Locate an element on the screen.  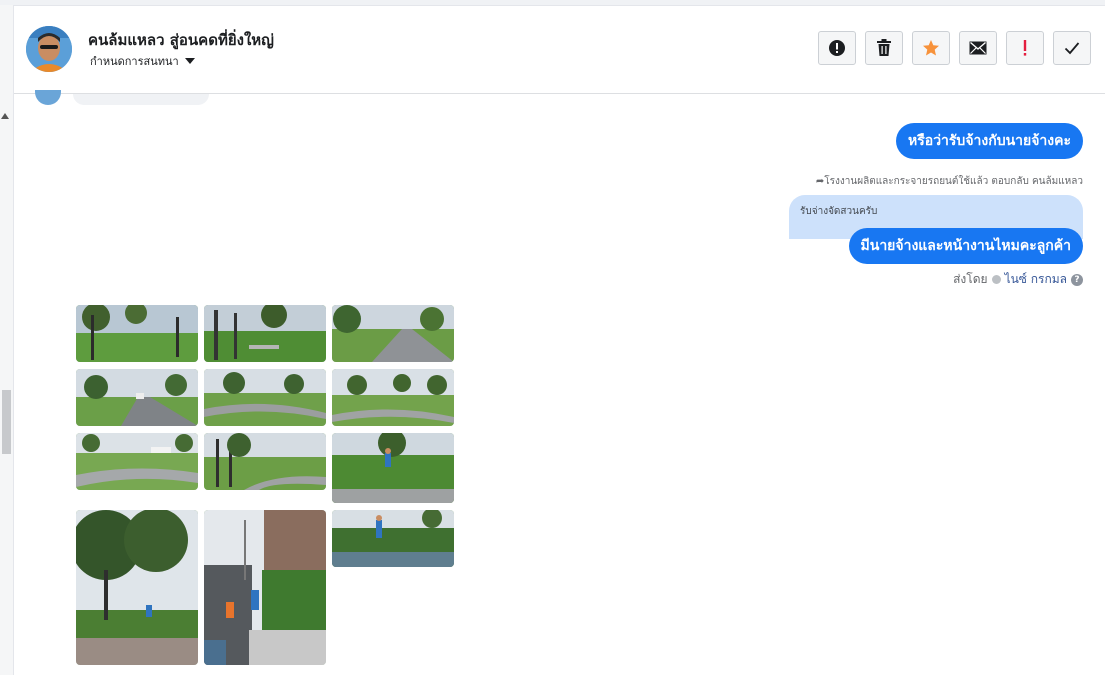
mark-done-button is located at coordinates (1072, 48).